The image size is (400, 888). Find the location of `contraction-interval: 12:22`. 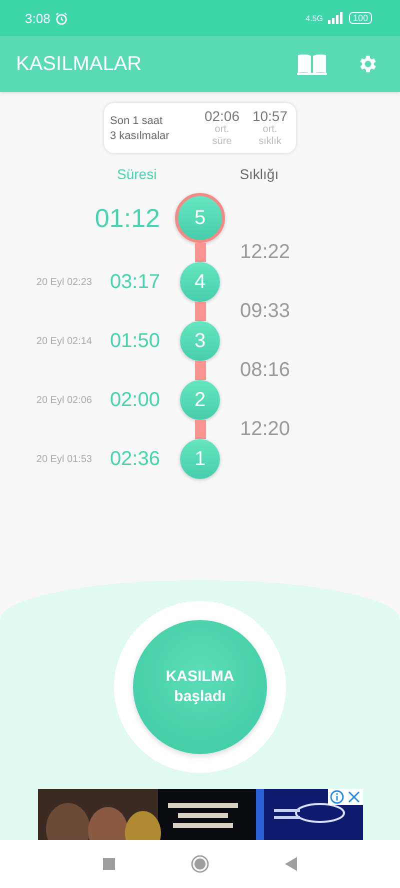

contraction-interval: 12:22 is located at coordinates (265, 252).